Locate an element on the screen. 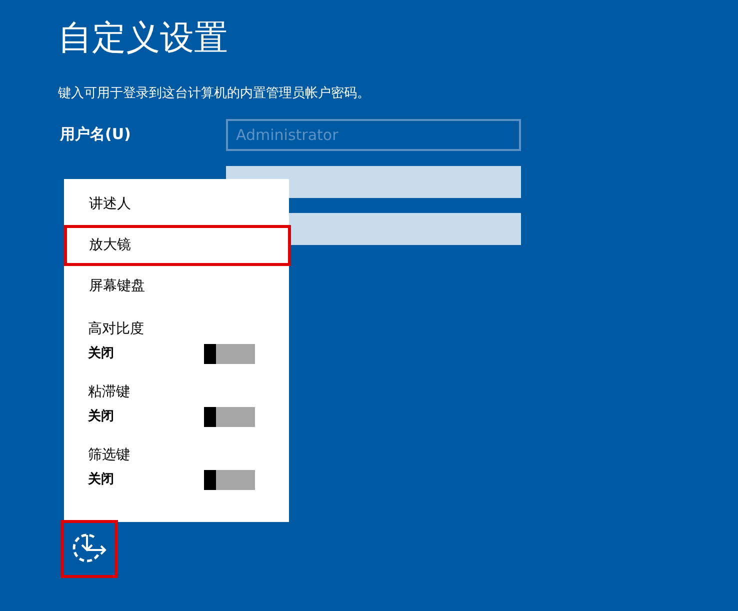  setting-label: 筛选键 is located at coordinates (109, 455).